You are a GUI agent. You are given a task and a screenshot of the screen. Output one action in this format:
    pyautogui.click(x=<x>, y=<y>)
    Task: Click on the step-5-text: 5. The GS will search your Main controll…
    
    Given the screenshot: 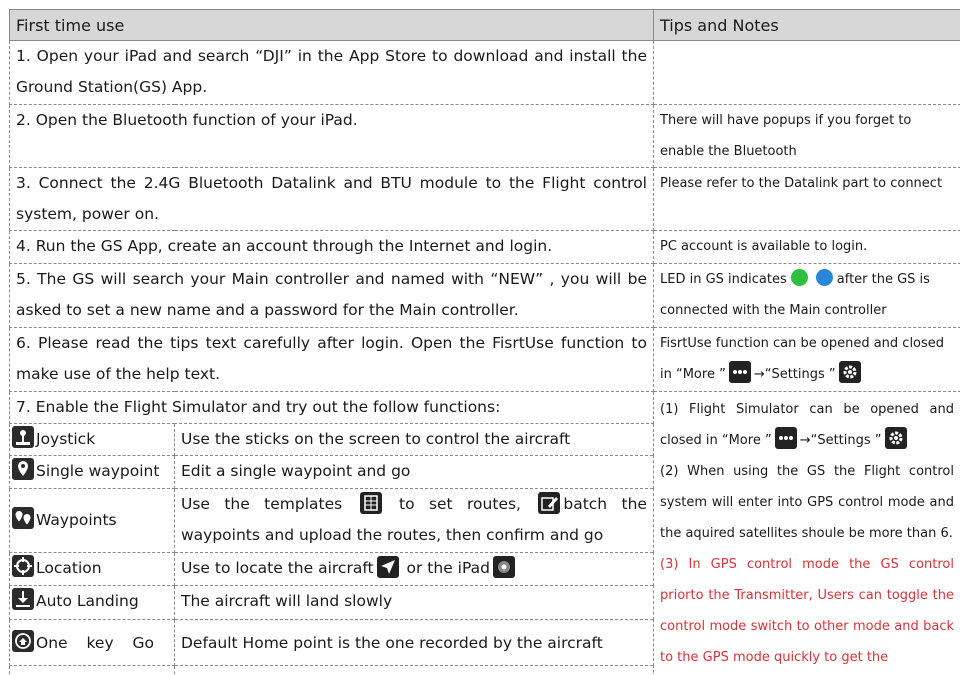 What is the action you would take?
    pyautogui.click(x=331, y=295)
    